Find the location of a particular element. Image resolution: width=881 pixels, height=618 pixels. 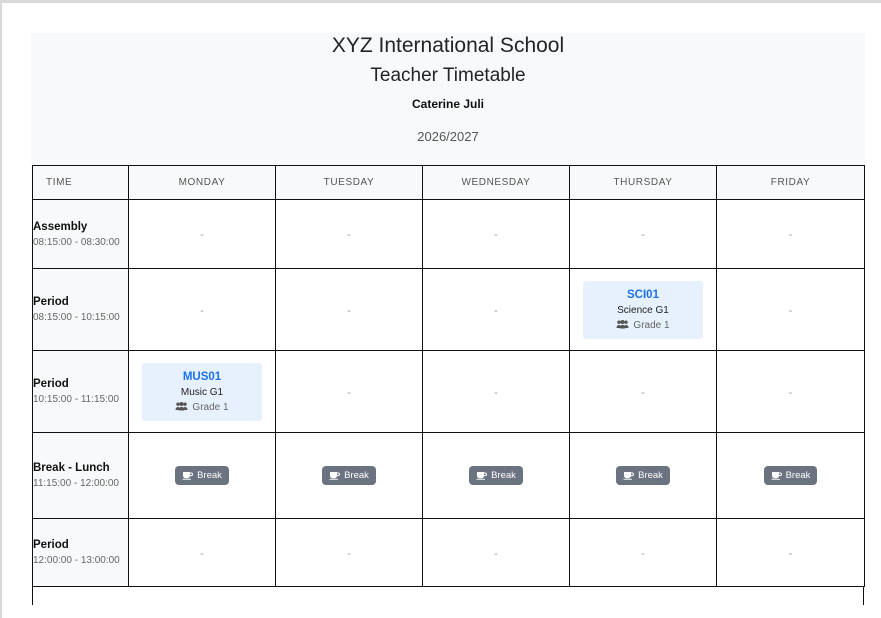

table-continuation-left is located at coordinates (32, 596).